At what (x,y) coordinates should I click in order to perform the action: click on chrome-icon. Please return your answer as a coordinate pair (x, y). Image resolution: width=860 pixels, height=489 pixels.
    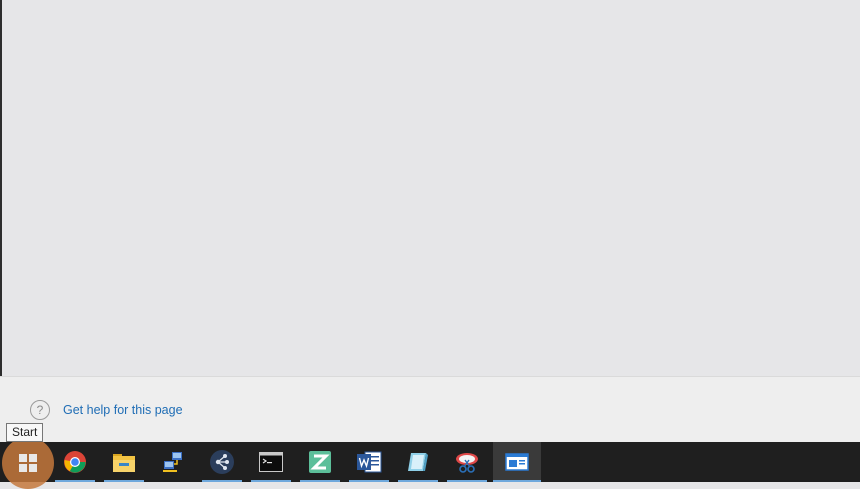
    Looking at the image, I should click on (75, 462).